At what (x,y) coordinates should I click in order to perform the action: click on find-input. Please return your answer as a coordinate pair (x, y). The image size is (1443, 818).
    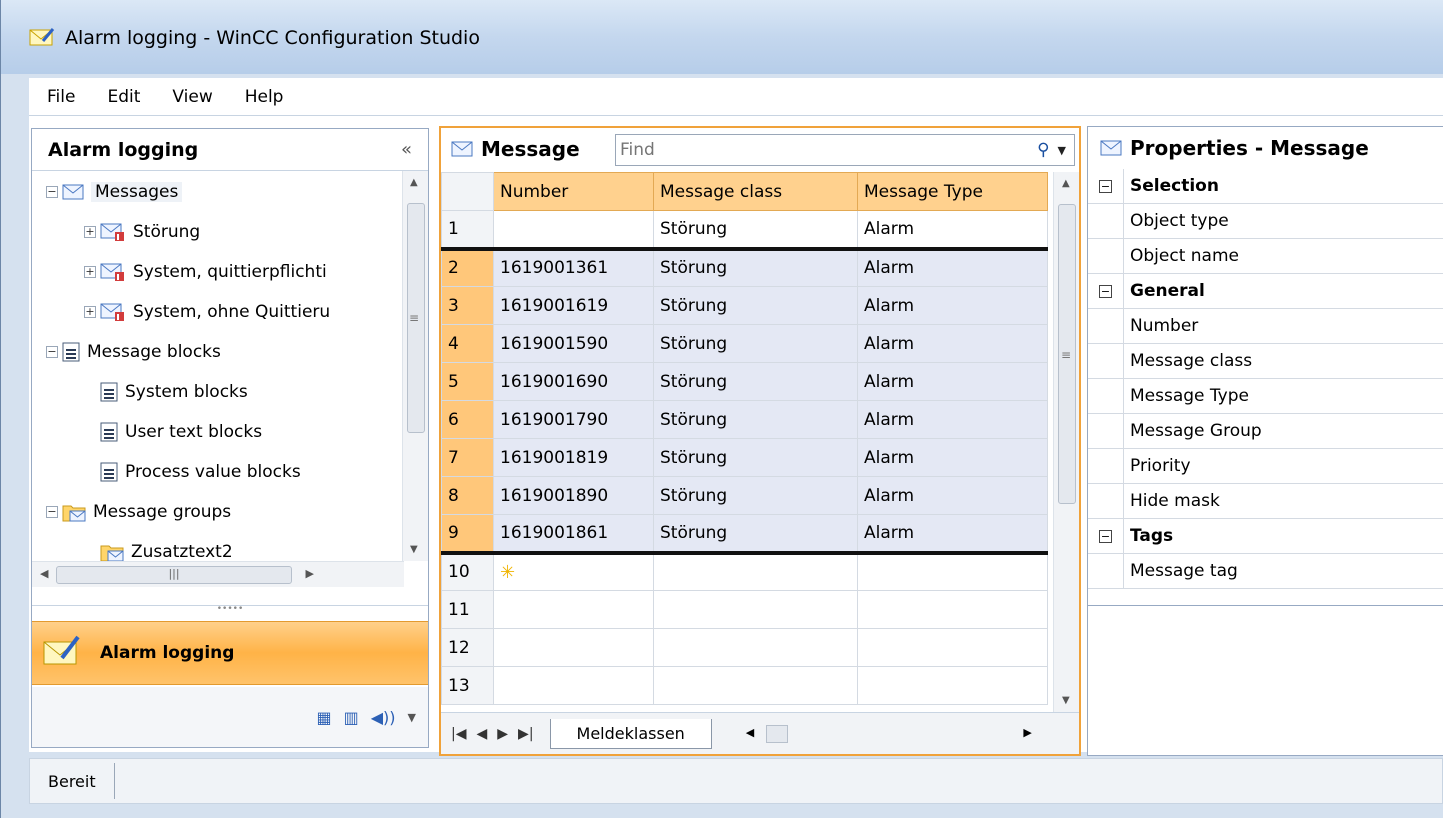
    Looking at the image, I should click on (827, 150).